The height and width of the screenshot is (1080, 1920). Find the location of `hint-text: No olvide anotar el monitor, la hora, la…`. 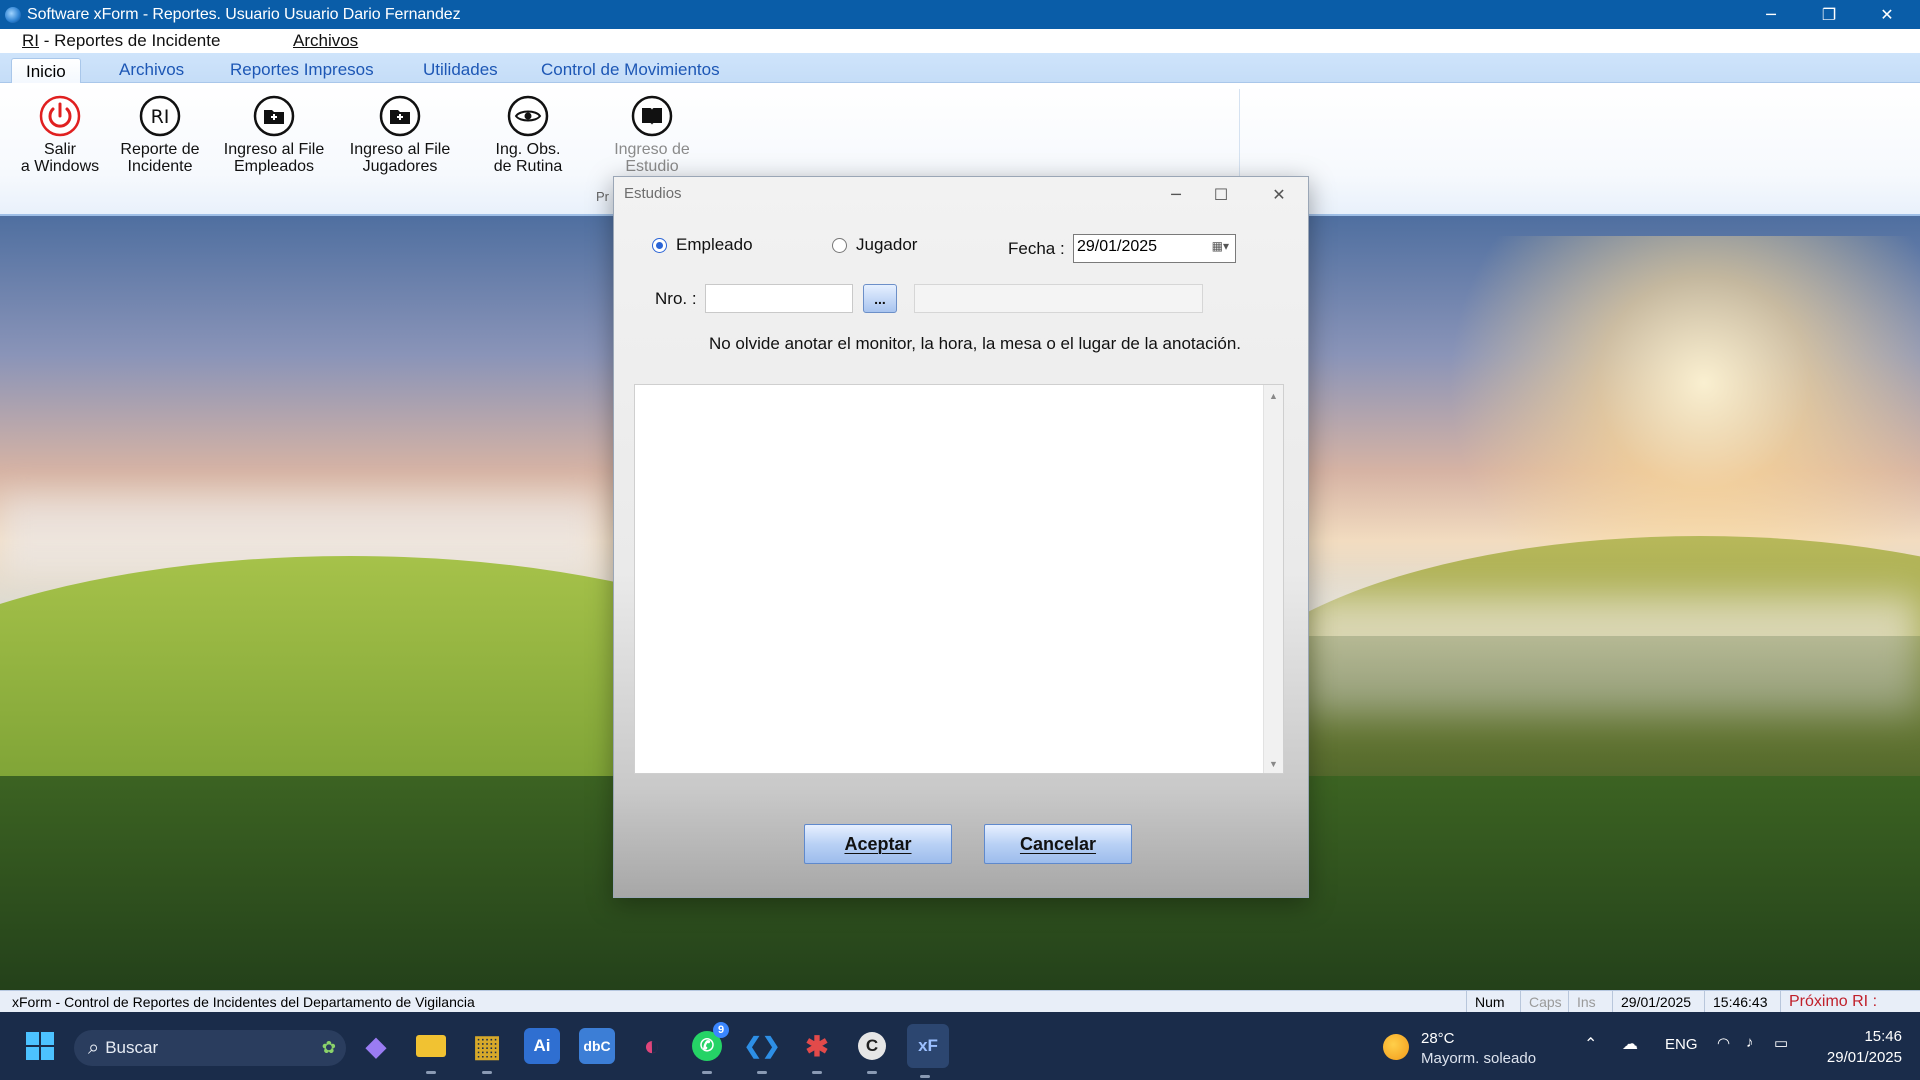

hint-text: No olvide anotar el monitor, la hora, la… is located at coordinates (975, 343).